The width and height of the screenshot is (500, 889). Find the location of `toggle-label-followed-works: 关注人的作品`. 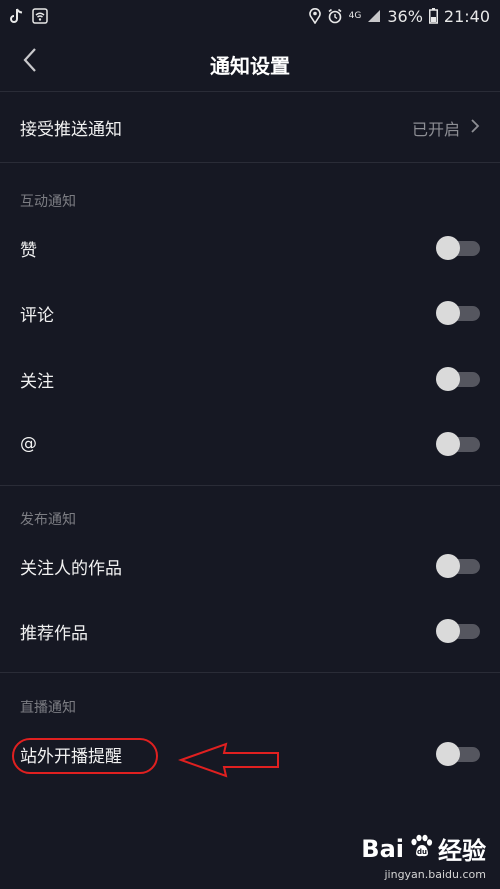

toggle-label-followed-works: 关注人的作品 is located at coordinates (71, 568).